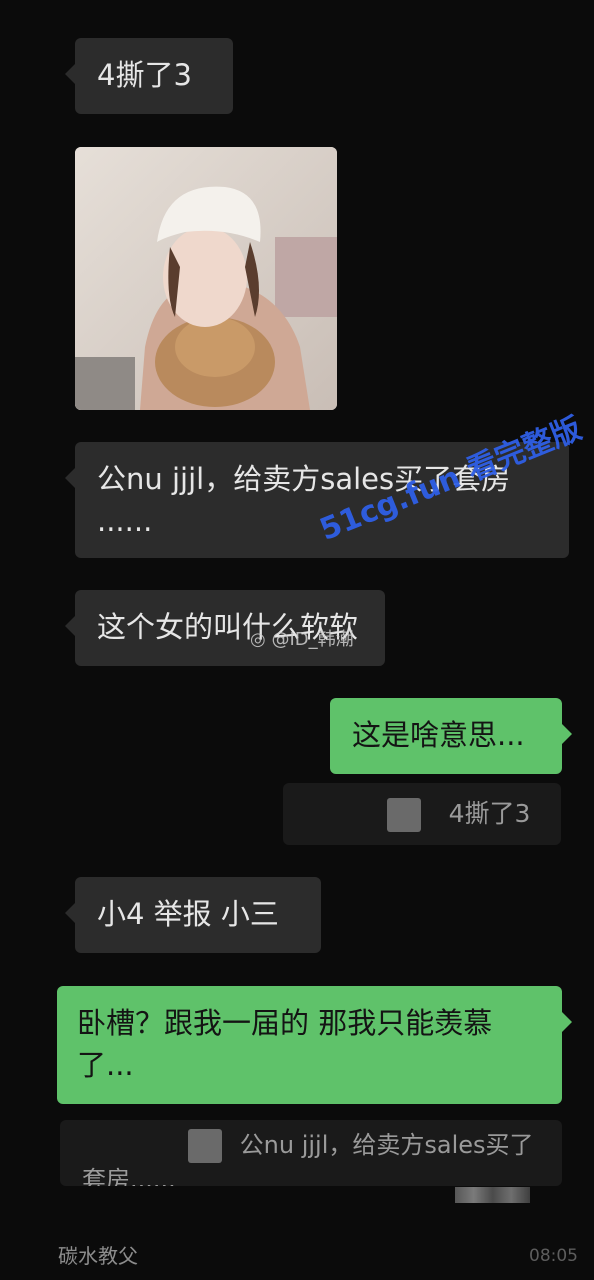  I want to click on message-bubble-incoming: 4撕了3, so click(149, 76).